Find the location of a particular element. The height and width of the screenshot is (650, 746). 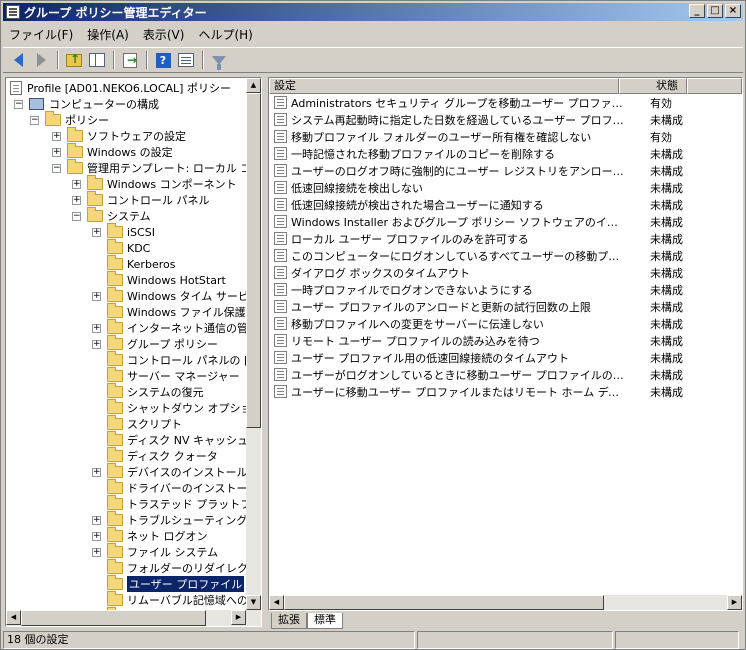

tree-node: Kerberos is located at coordinates (133, 263).